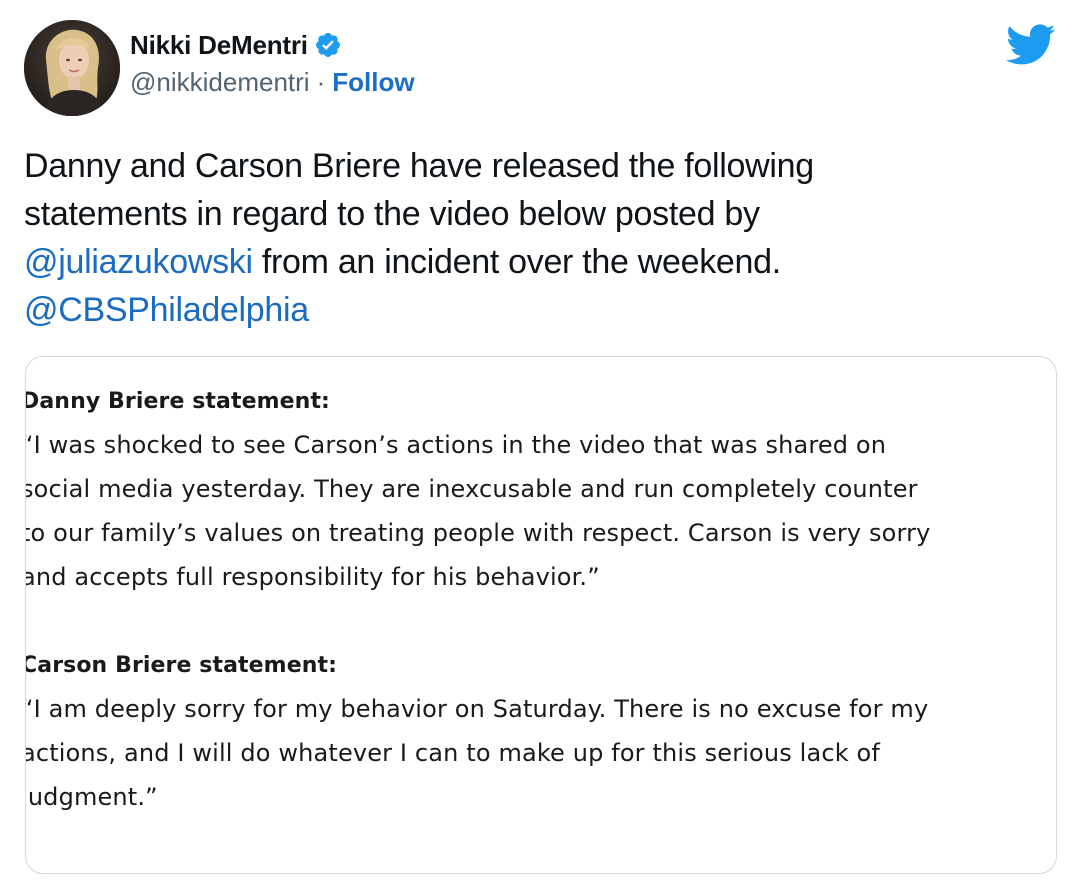 This screenshot has height=892, width=1078. Describe the element at coordinates (219, 45) in the screenshot. I see `author-display-name: Nikki DeMentri` at that location.